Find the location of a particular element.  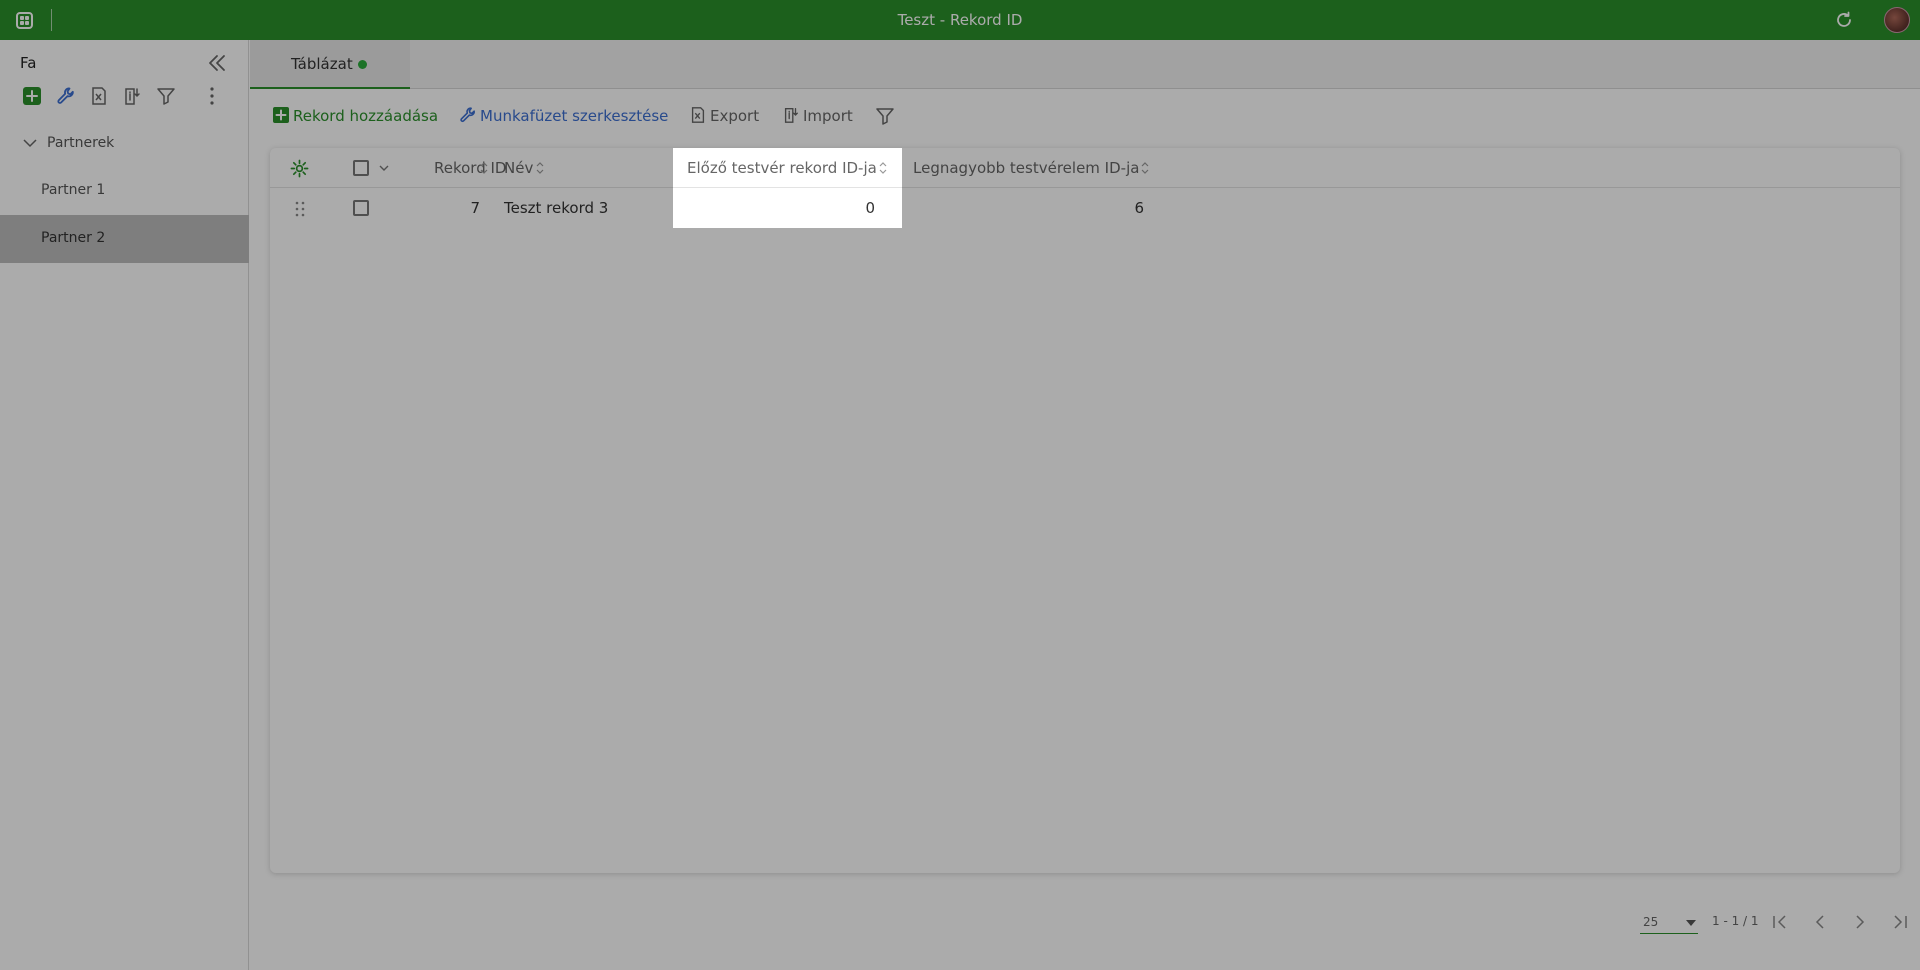

row-select-cell is located at coordinates (364, 208).